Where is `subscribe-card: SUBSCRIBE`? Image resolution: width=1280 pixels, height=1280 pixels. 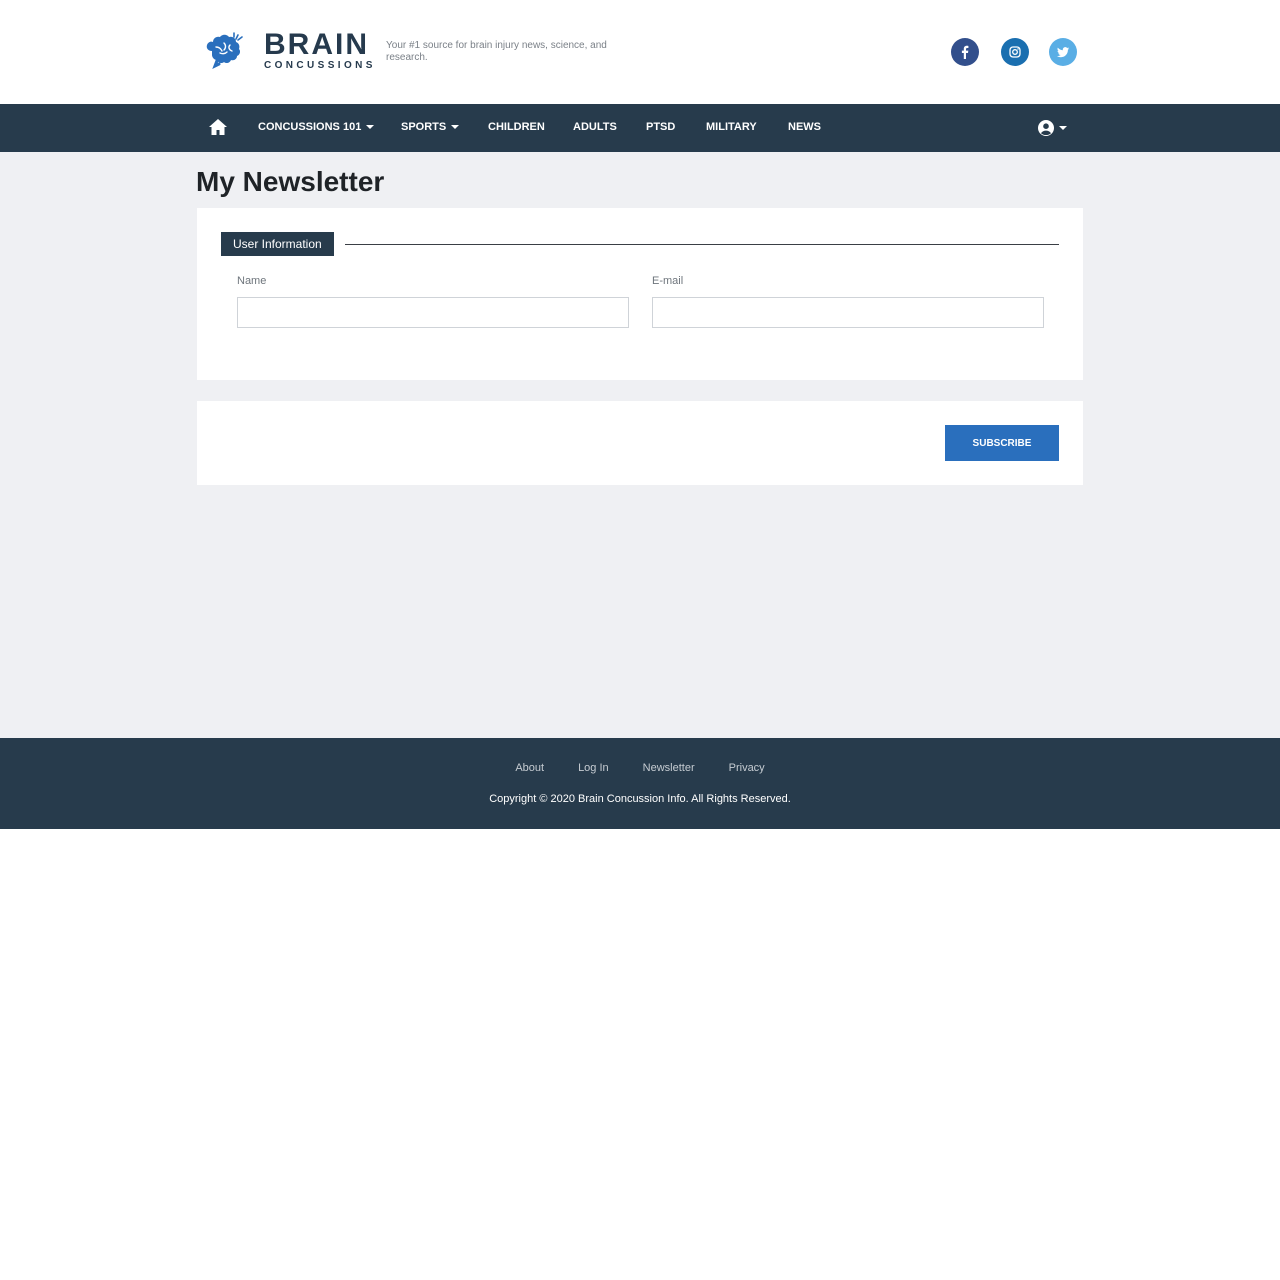
subscribe-card: SUBSCRIBE is located at coordinates (640, 443).